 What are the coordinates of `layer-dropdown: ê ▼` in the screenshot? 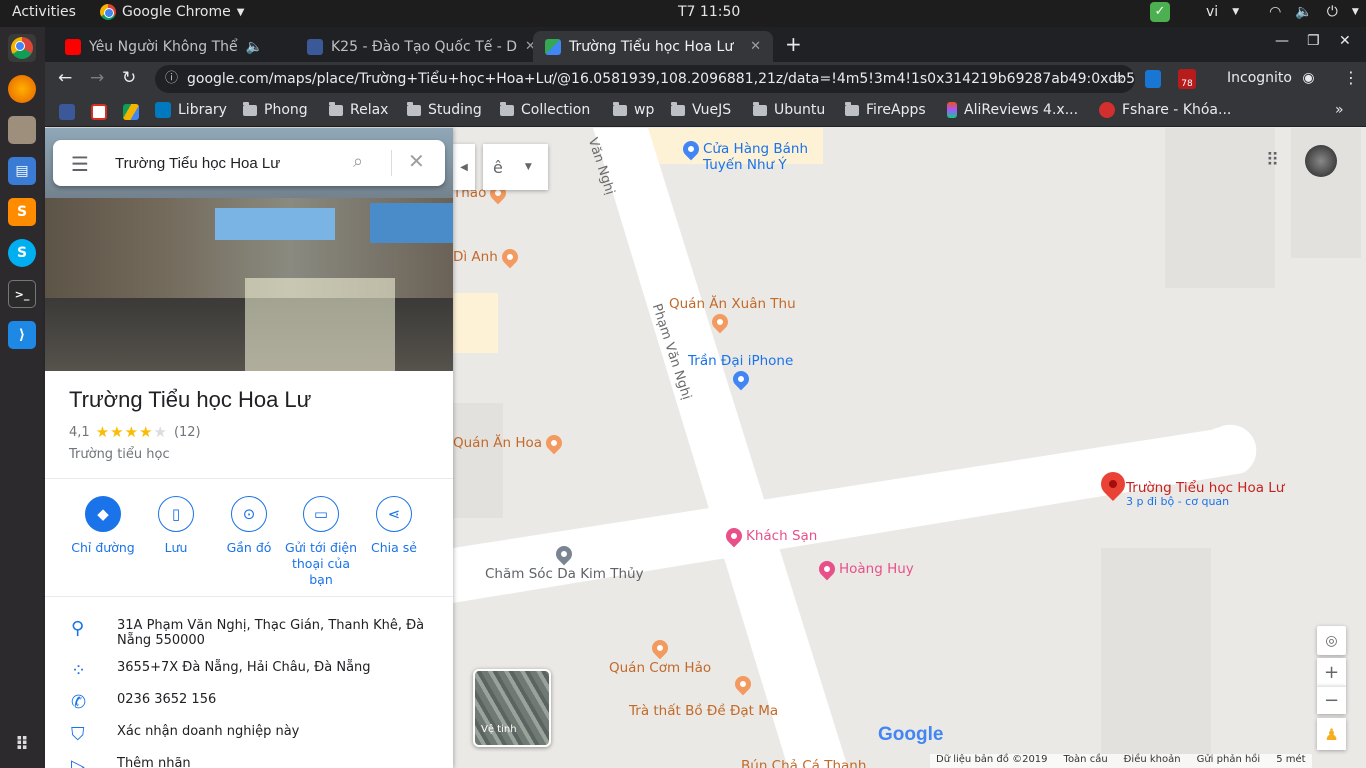 It's located at (515, 167).